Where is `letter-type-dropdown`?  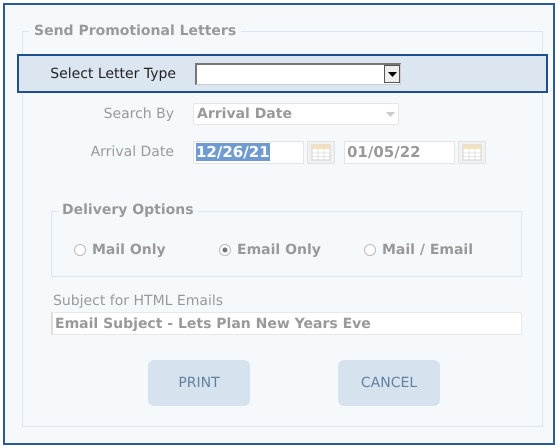
letter-type-dropdown is located at coordinates (298, 73).